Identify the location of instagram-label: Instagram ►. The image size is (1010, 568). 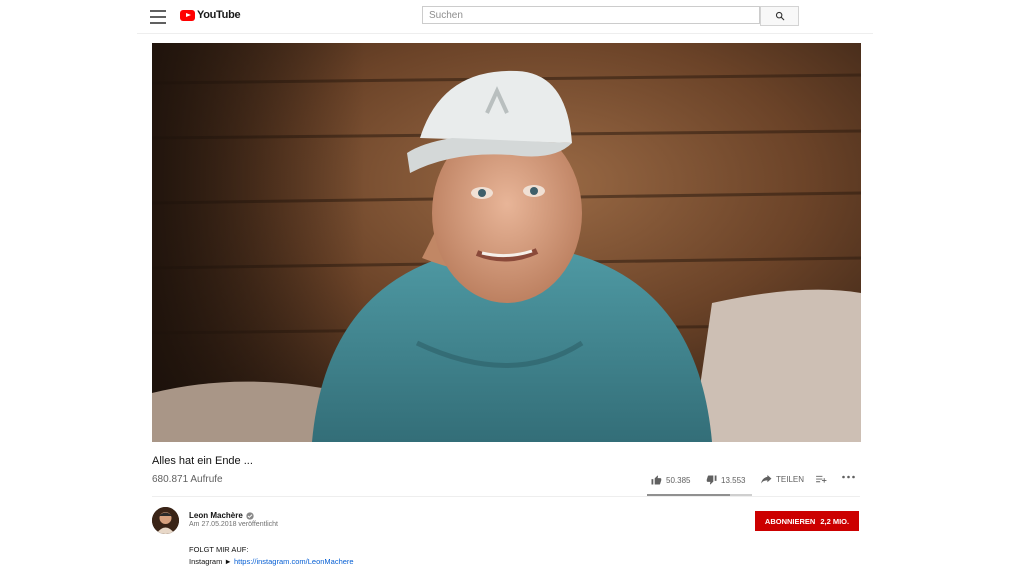
(210, 561).